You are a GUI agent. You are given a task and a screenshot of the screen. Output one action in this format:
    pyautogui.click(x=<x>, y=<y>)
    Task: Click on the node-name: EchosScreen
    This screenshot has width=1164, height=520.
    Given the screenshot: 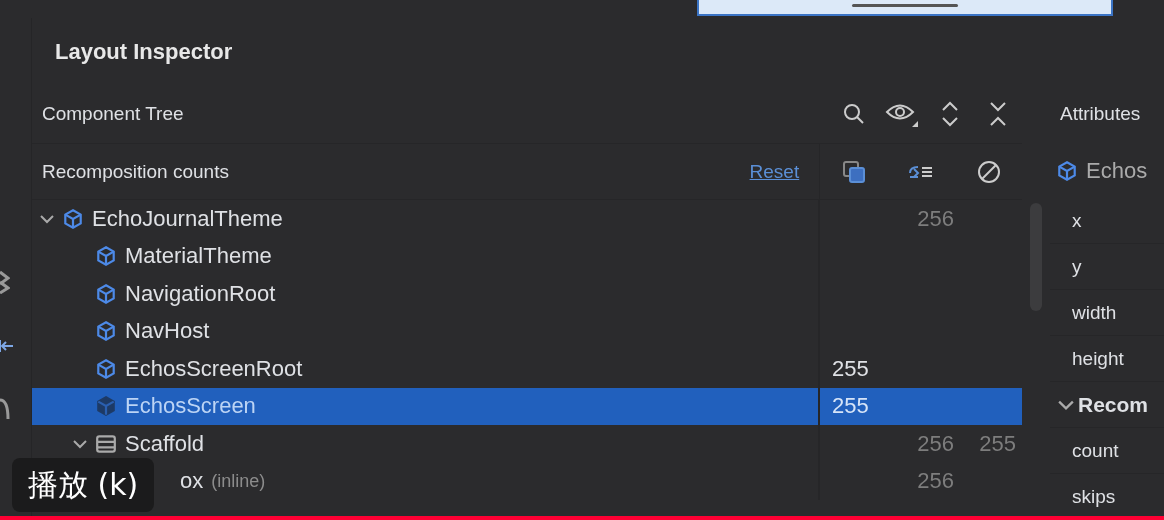 What is the action you would take?
    pyautogui.click(x=190, y=406)
    